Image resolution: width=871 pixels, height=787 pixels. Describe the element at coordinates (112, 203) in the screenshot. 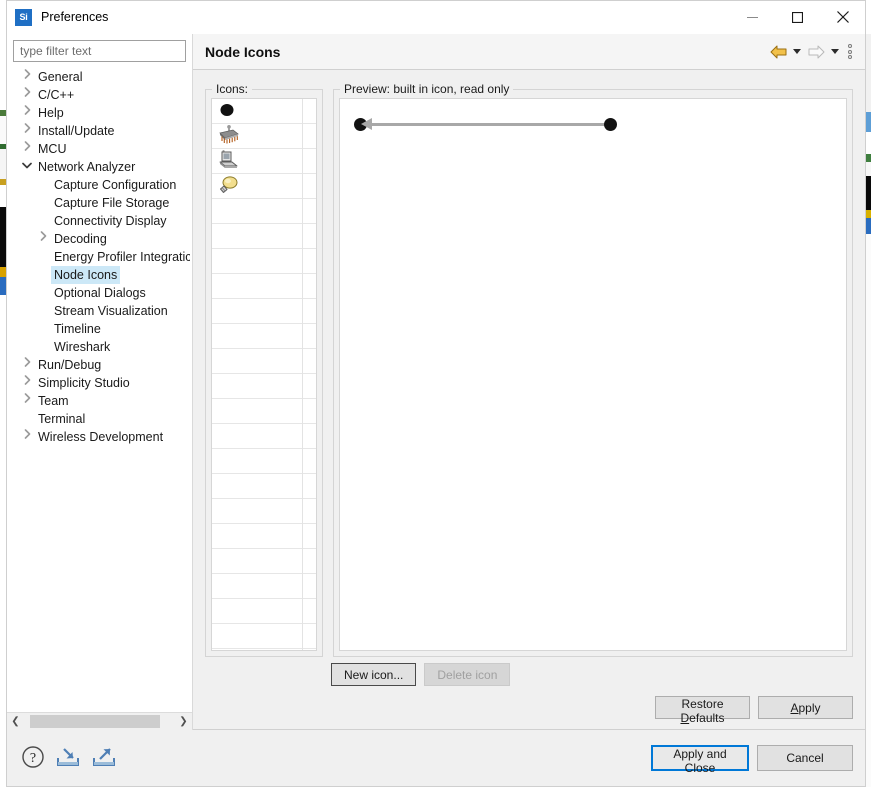

I see `tree-item-label: Capture File Storage` at that location.